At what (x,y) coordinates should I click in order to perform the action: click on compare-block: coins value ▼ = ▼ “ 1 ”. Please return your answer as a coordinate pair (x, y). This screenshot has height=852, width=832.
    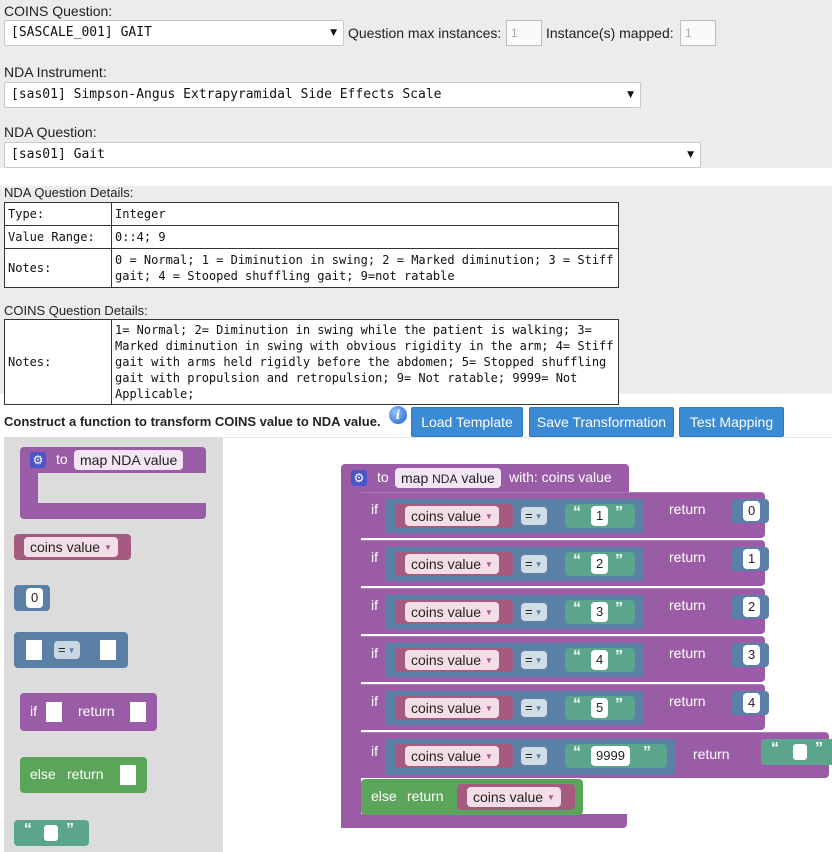
    Looking at the image, I should click on (514, 516).